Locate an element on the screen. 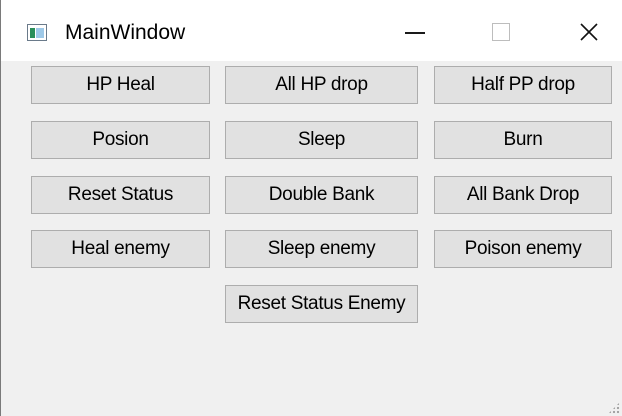  app-window-icon is located at coordinates (37, 32).